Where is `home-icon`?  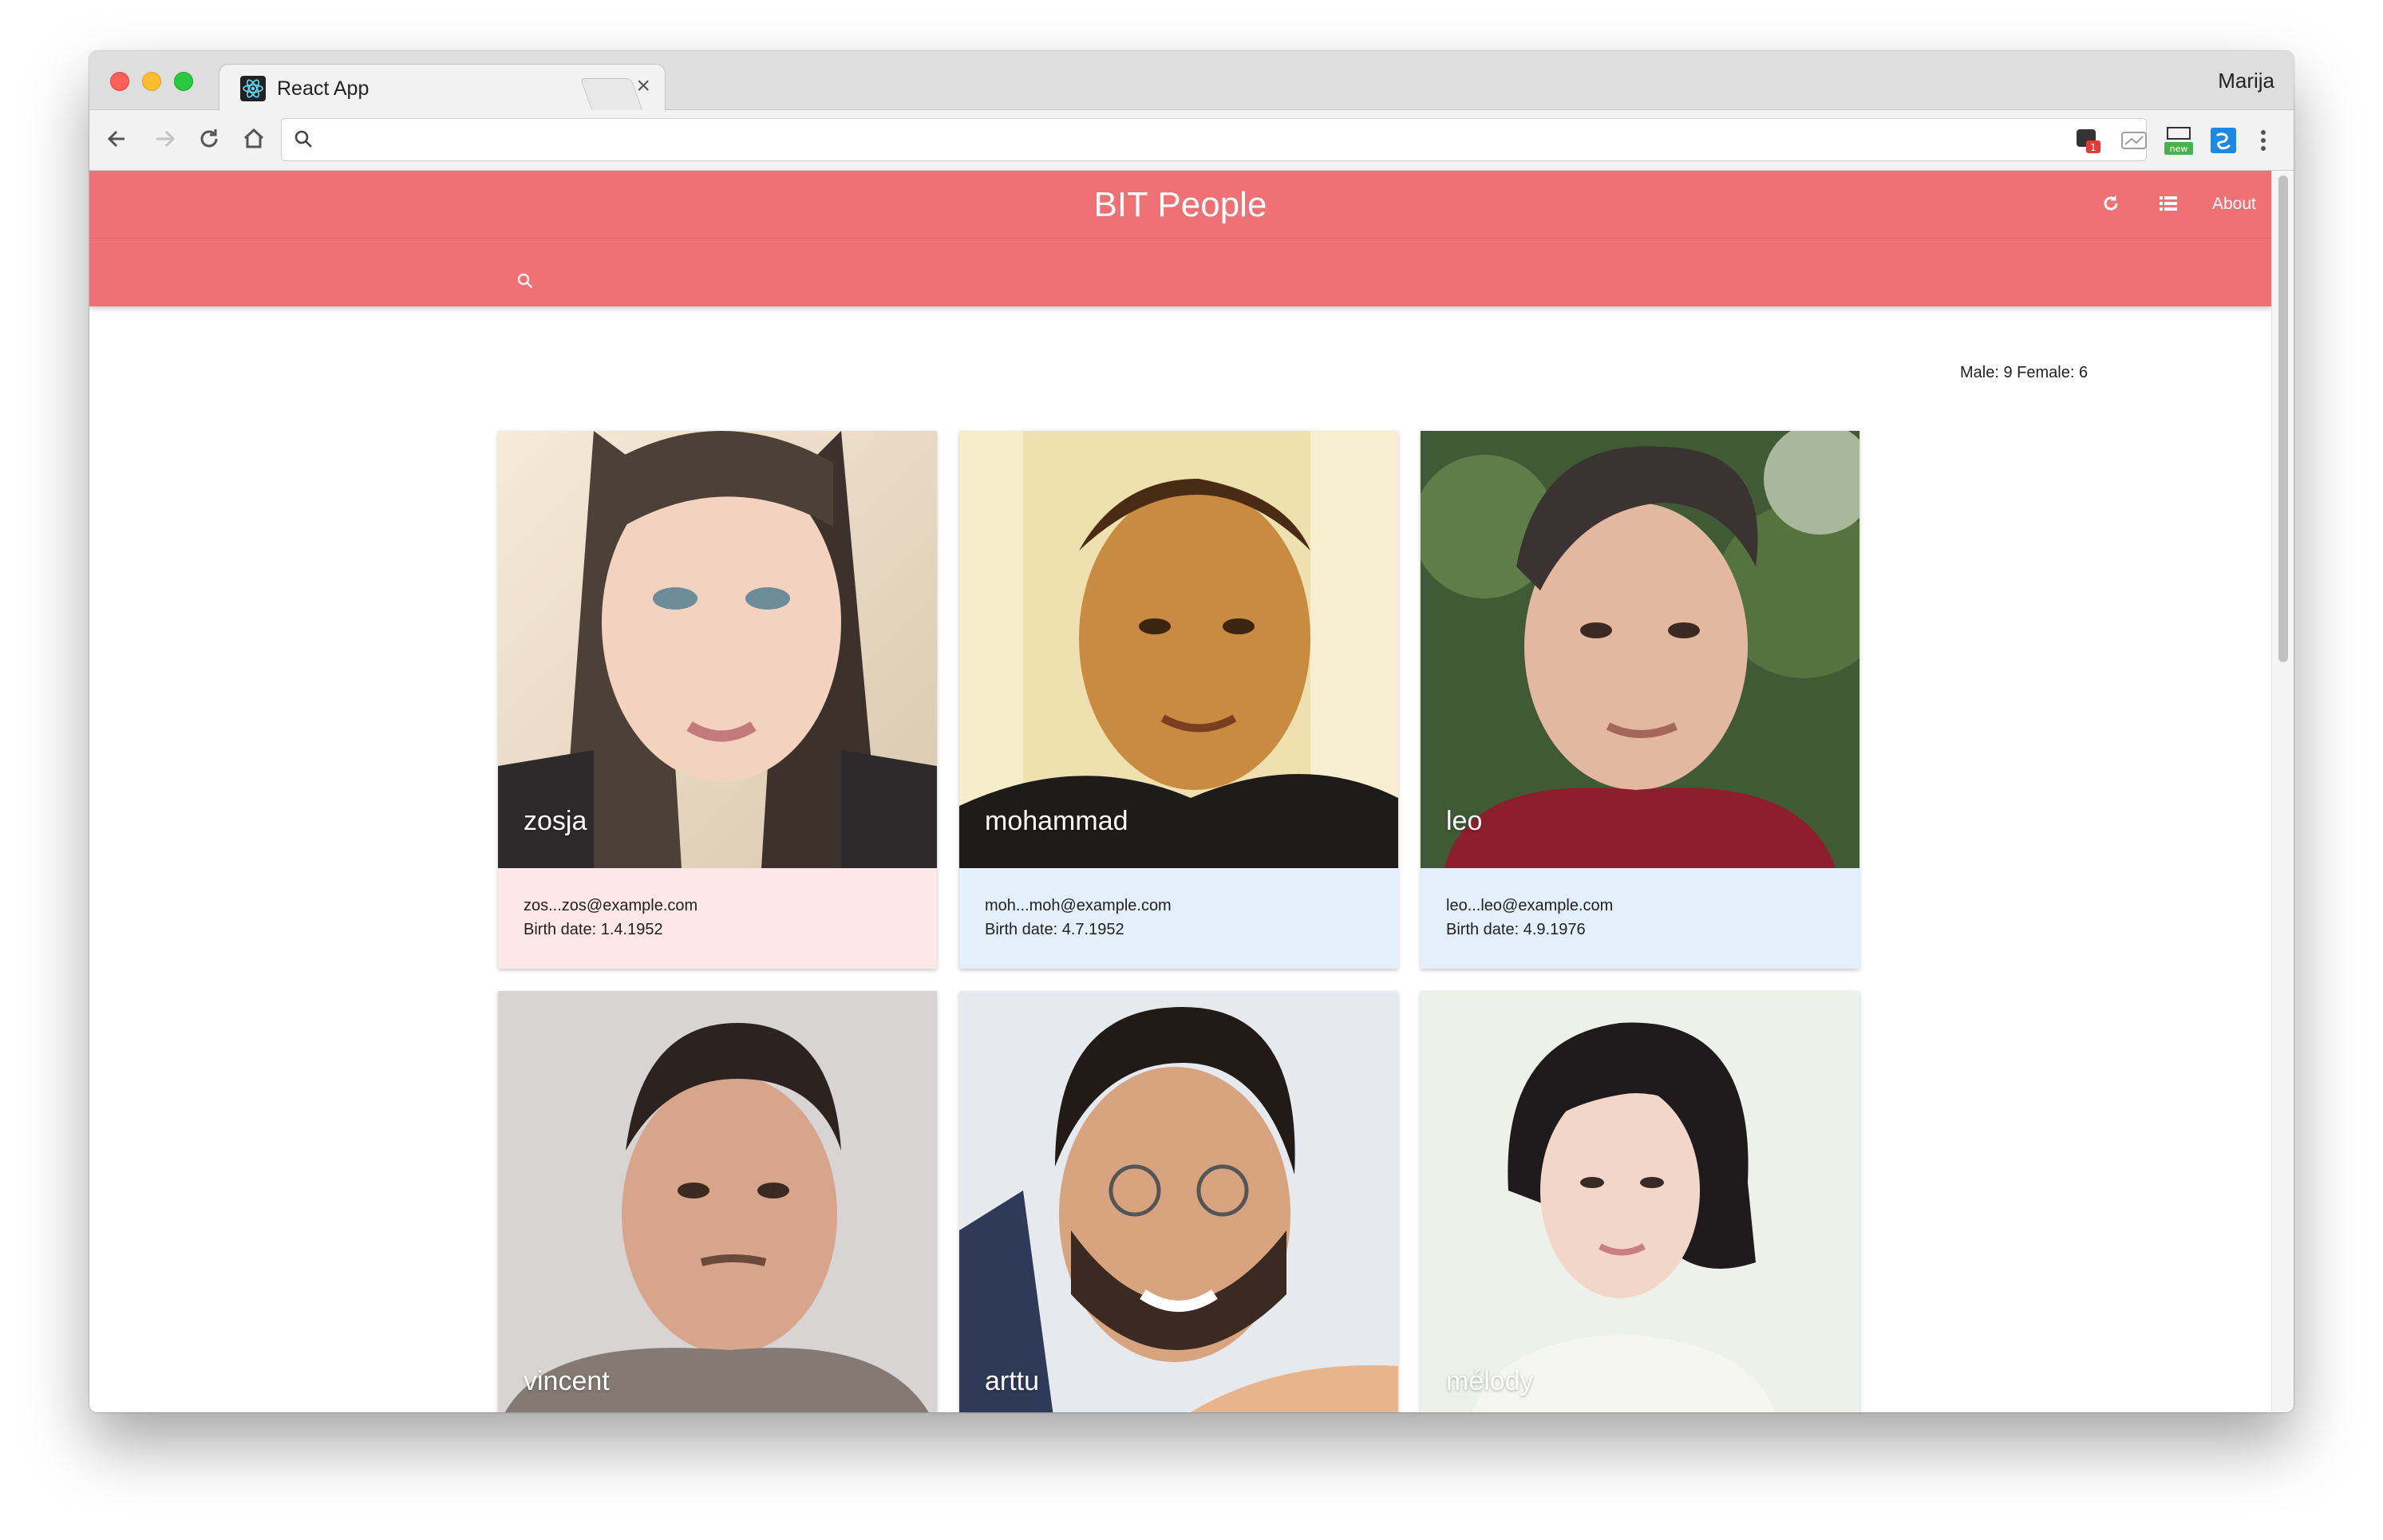
home-icon is located at coordinates (253, 138).